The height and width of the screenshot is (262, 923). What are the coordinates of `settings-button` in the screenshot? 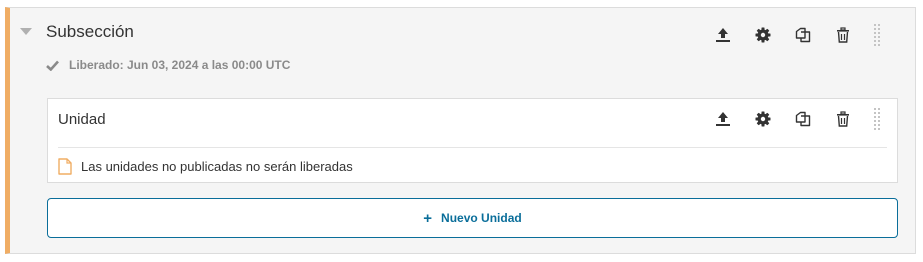 It's located at (763, 35).